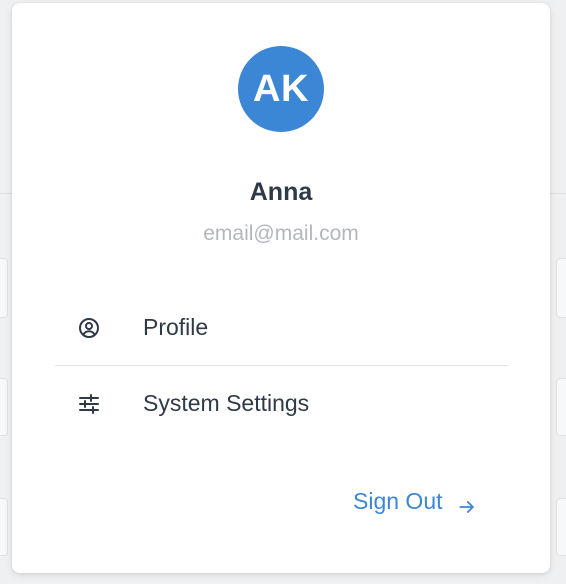  Describe the element at coordinates (281, 233) in the screenshot. I see `user-email: email@mail.com` at that location.